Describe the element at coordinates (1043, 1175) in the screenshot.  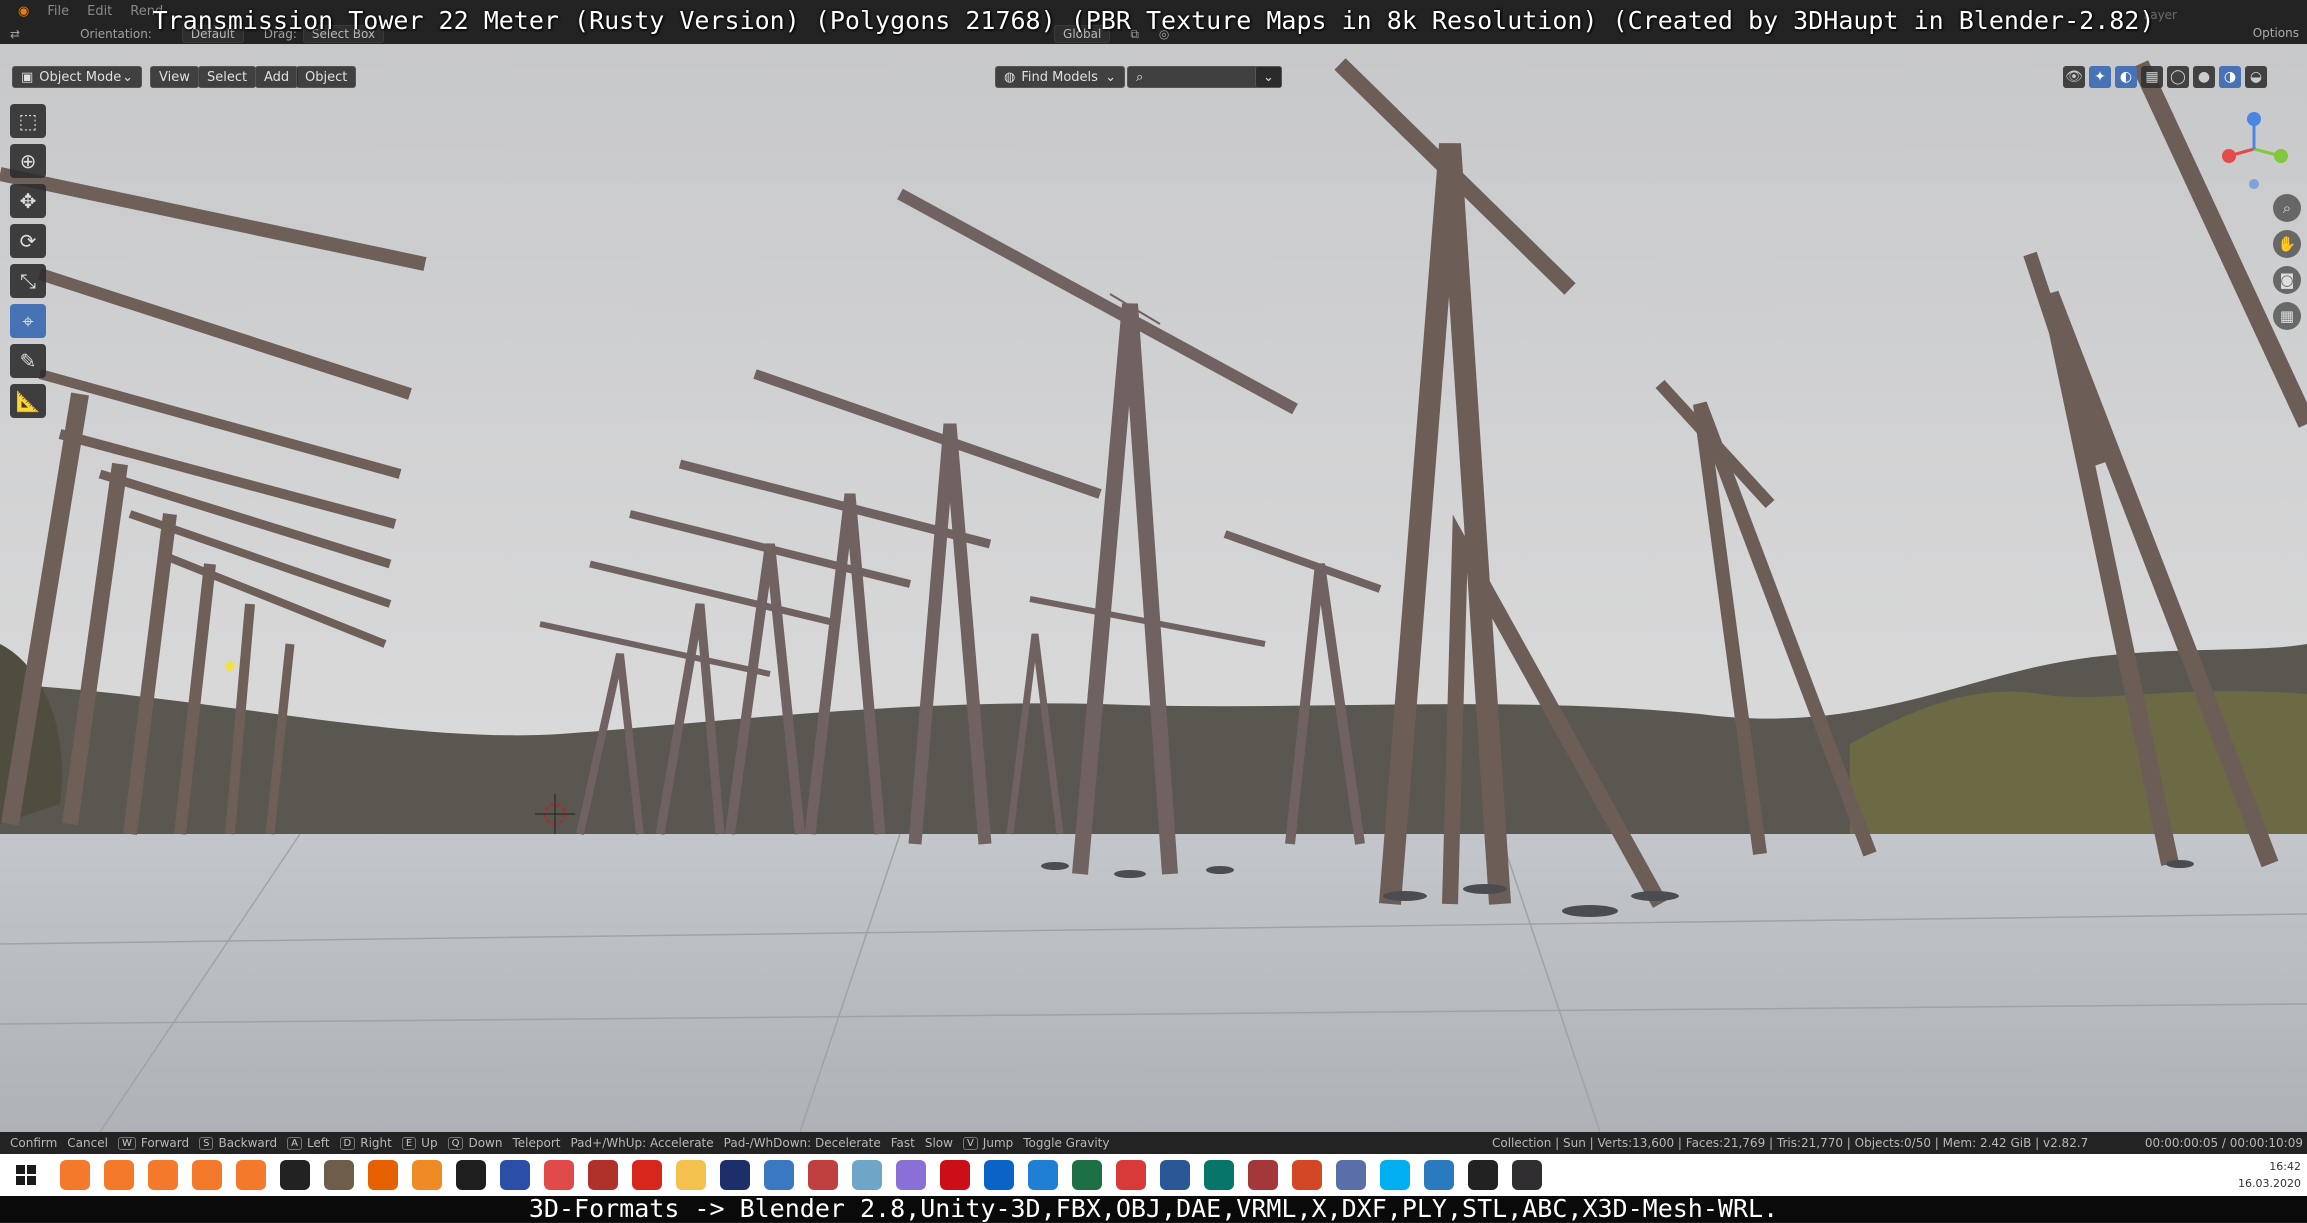
I see `edge-icon` at that location.